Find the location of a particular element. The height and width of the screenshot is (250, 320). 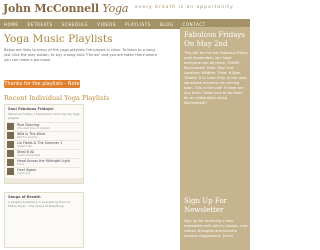

tagline-pre: every is located at coordinates (144, 7).